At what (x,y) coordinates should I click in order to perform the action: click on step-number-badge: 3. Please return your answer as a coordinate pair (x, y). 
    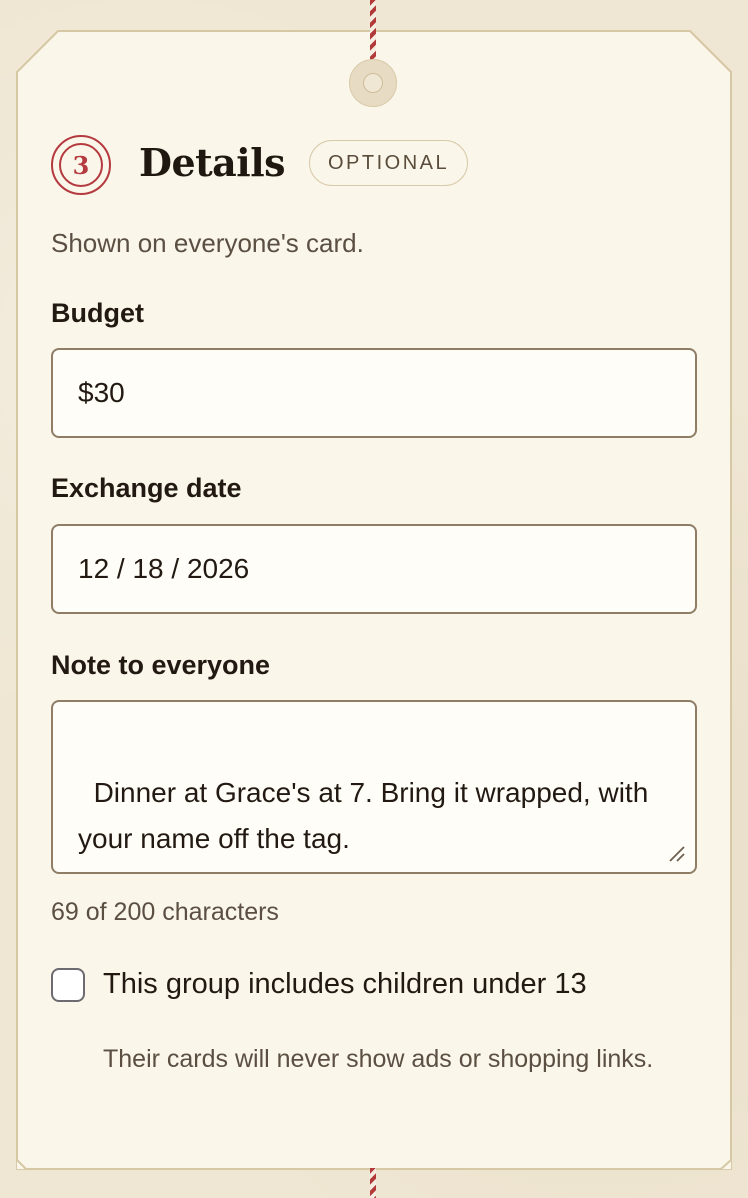
    Looking at the image, I should click on (81, 165).